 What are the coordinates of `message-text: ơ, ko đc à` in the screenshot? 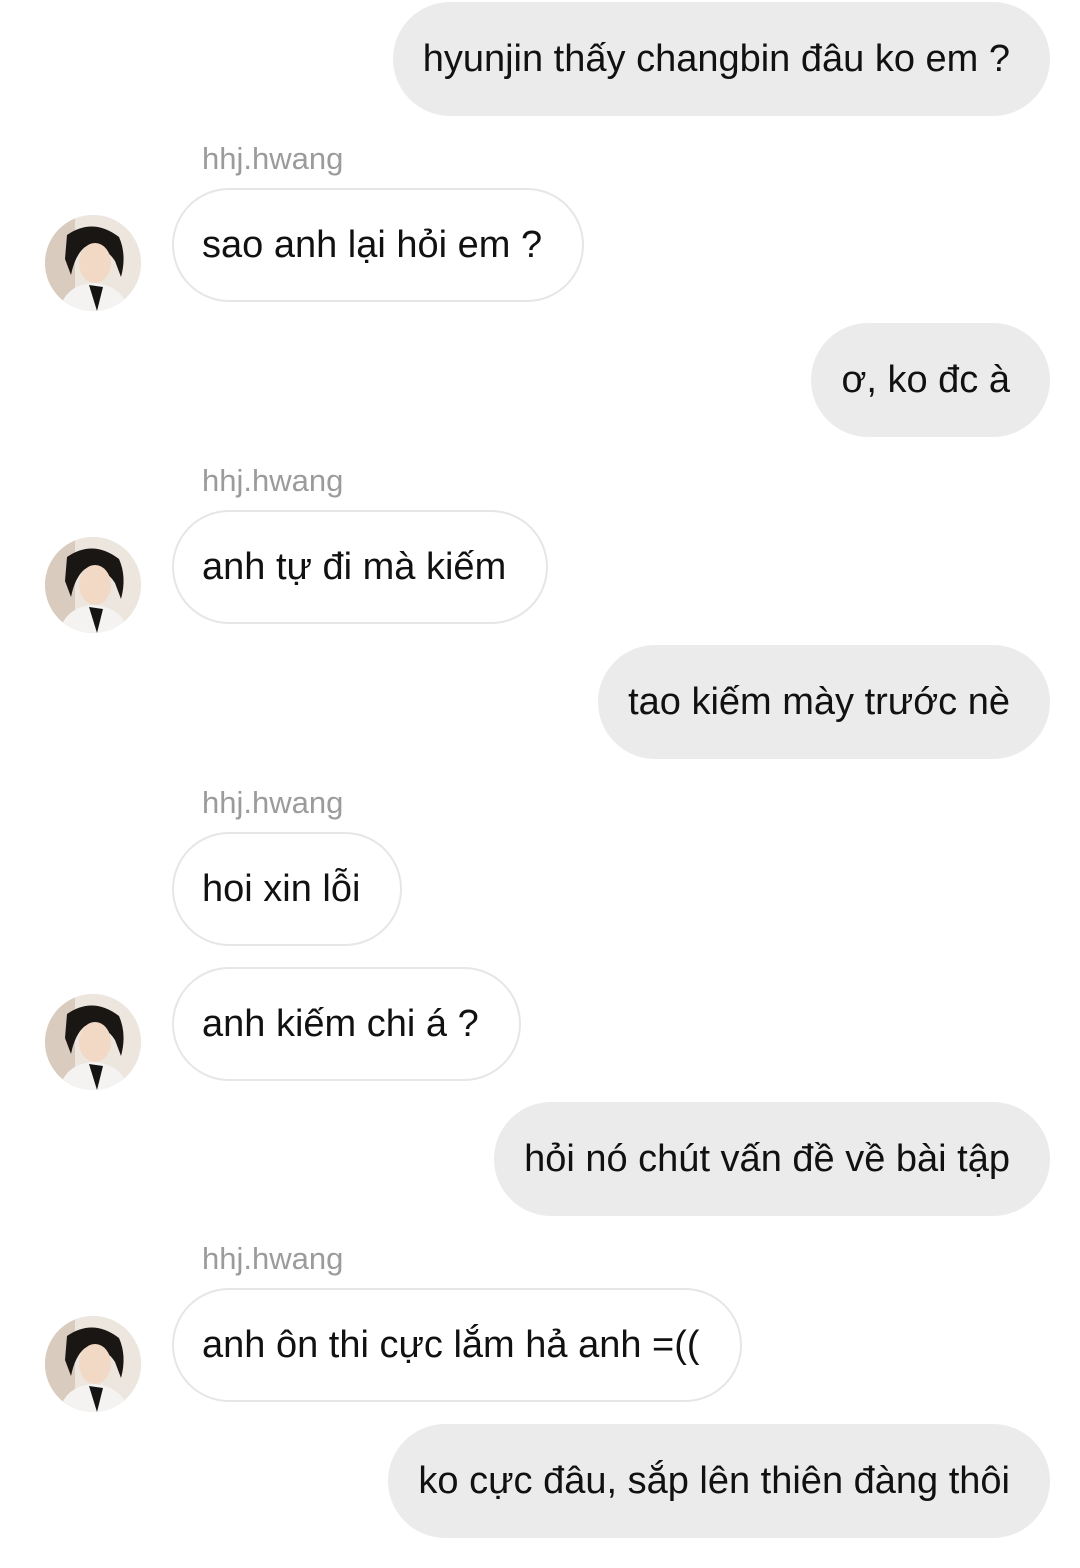 It's located at (925, 380).